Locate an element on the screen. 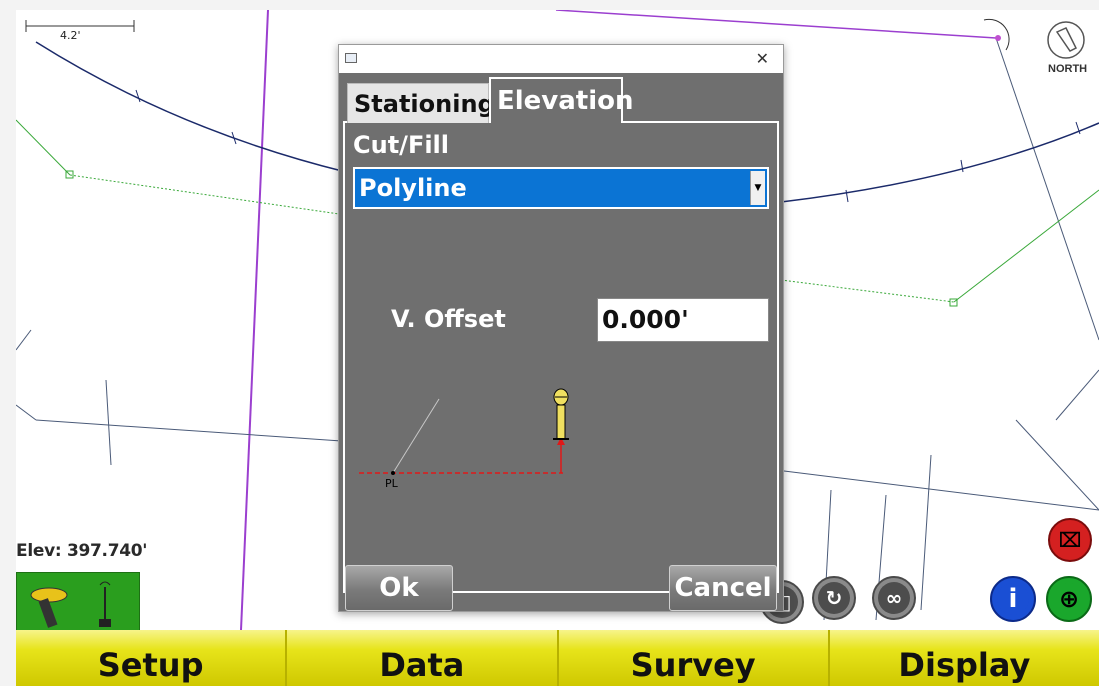 This screenshot has width=1099, height=686. tab-stationing: Stationing is located at coordinates (421, 103).